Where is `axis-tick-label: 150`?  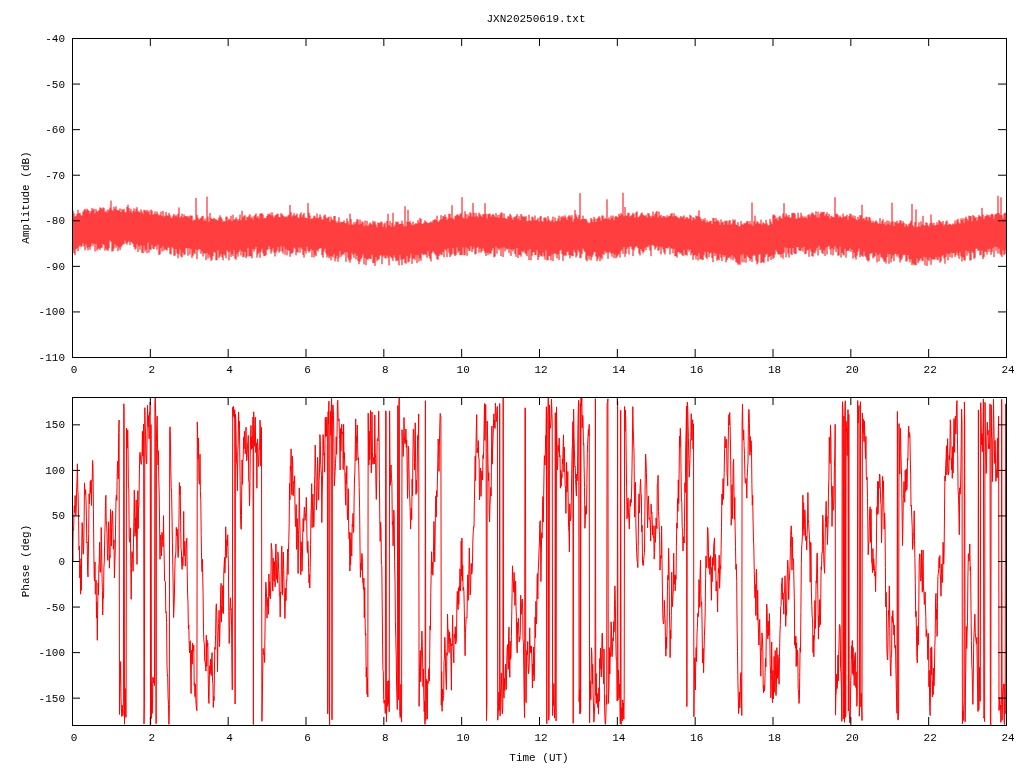
axis-tick-label: 150 is located at coordinates (55, 425).